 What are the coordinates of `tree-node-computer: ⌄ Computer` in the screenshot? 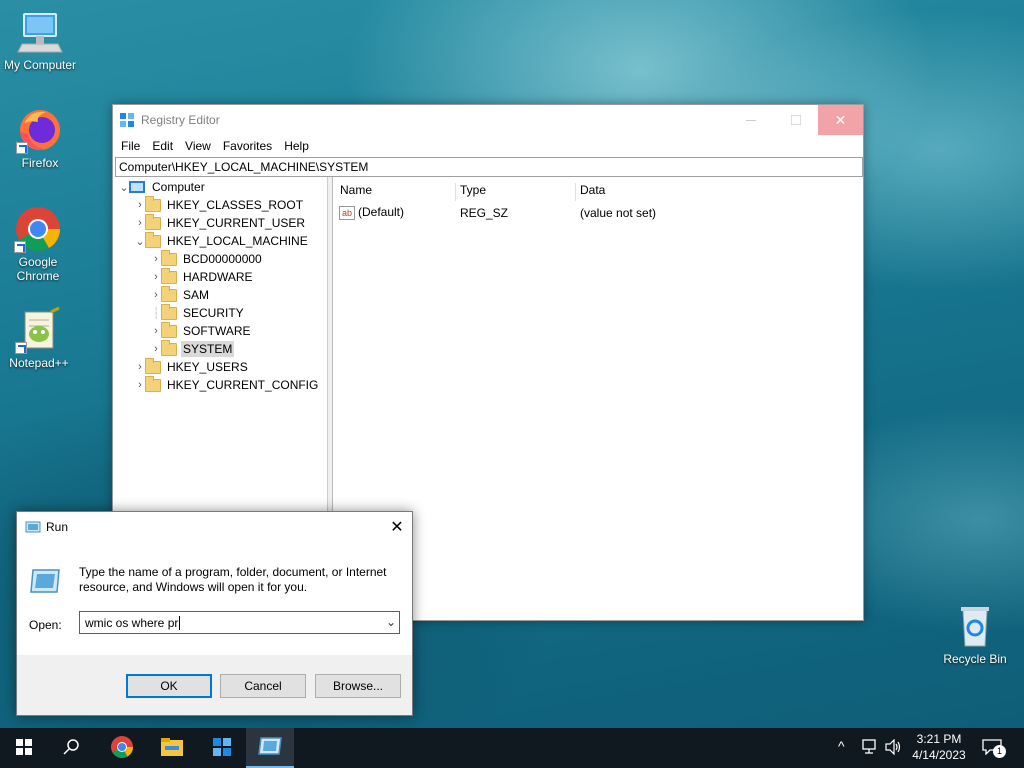 It's located at (163, 187).